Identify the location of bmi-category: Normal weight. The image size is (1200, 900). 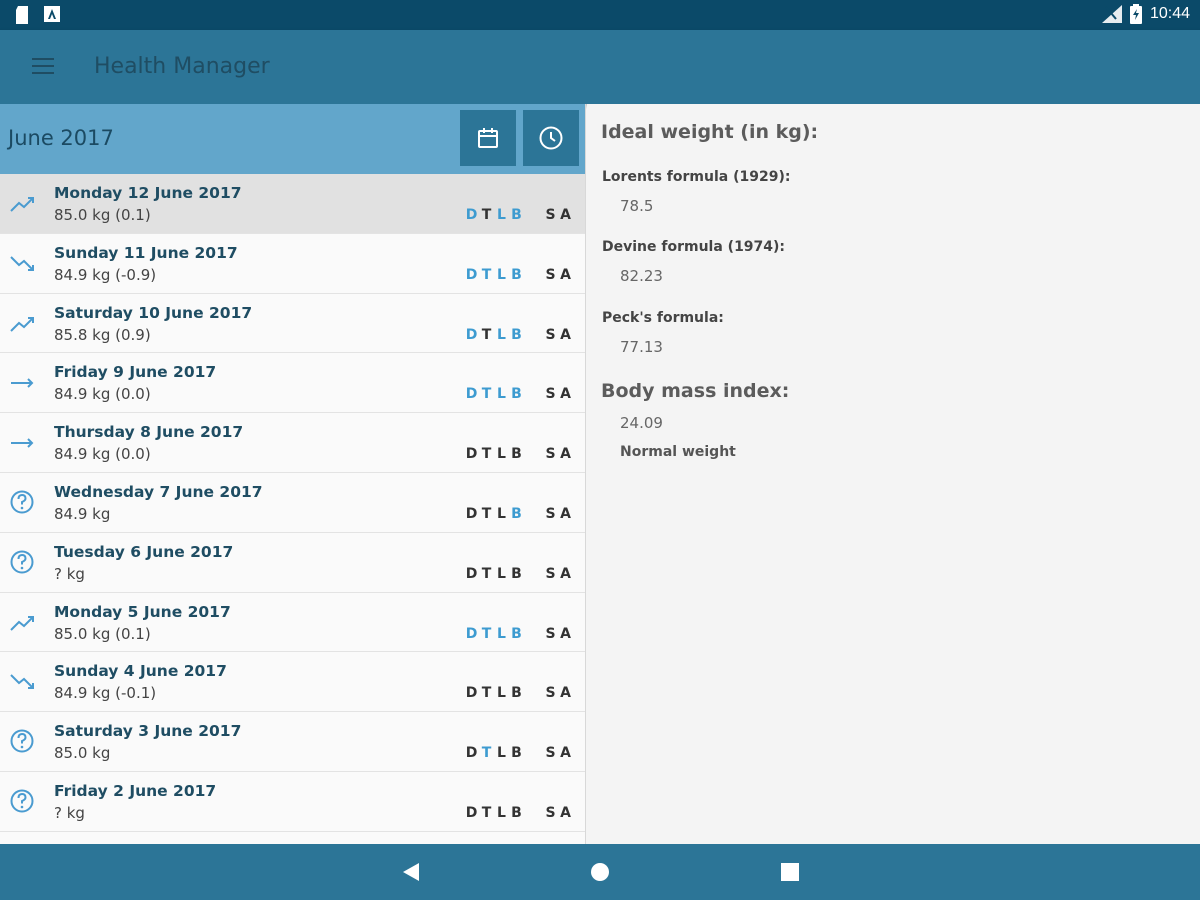
(678, 452).